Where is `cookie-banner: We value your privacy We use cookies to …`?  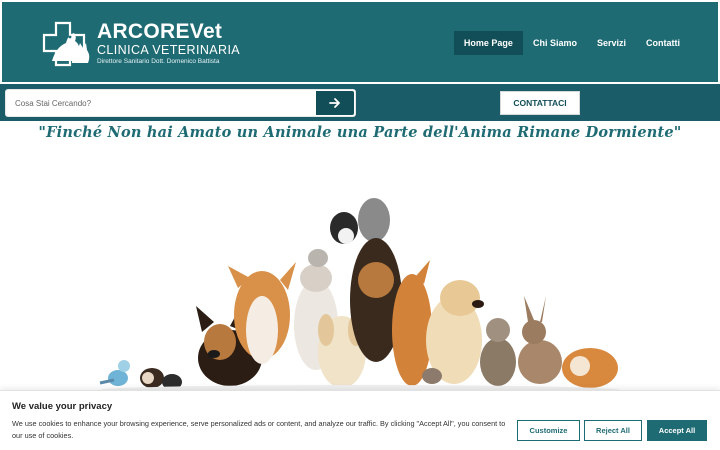
cookie-banner: We value your privacy We use cookies to … is located at coordinates (360, 420).